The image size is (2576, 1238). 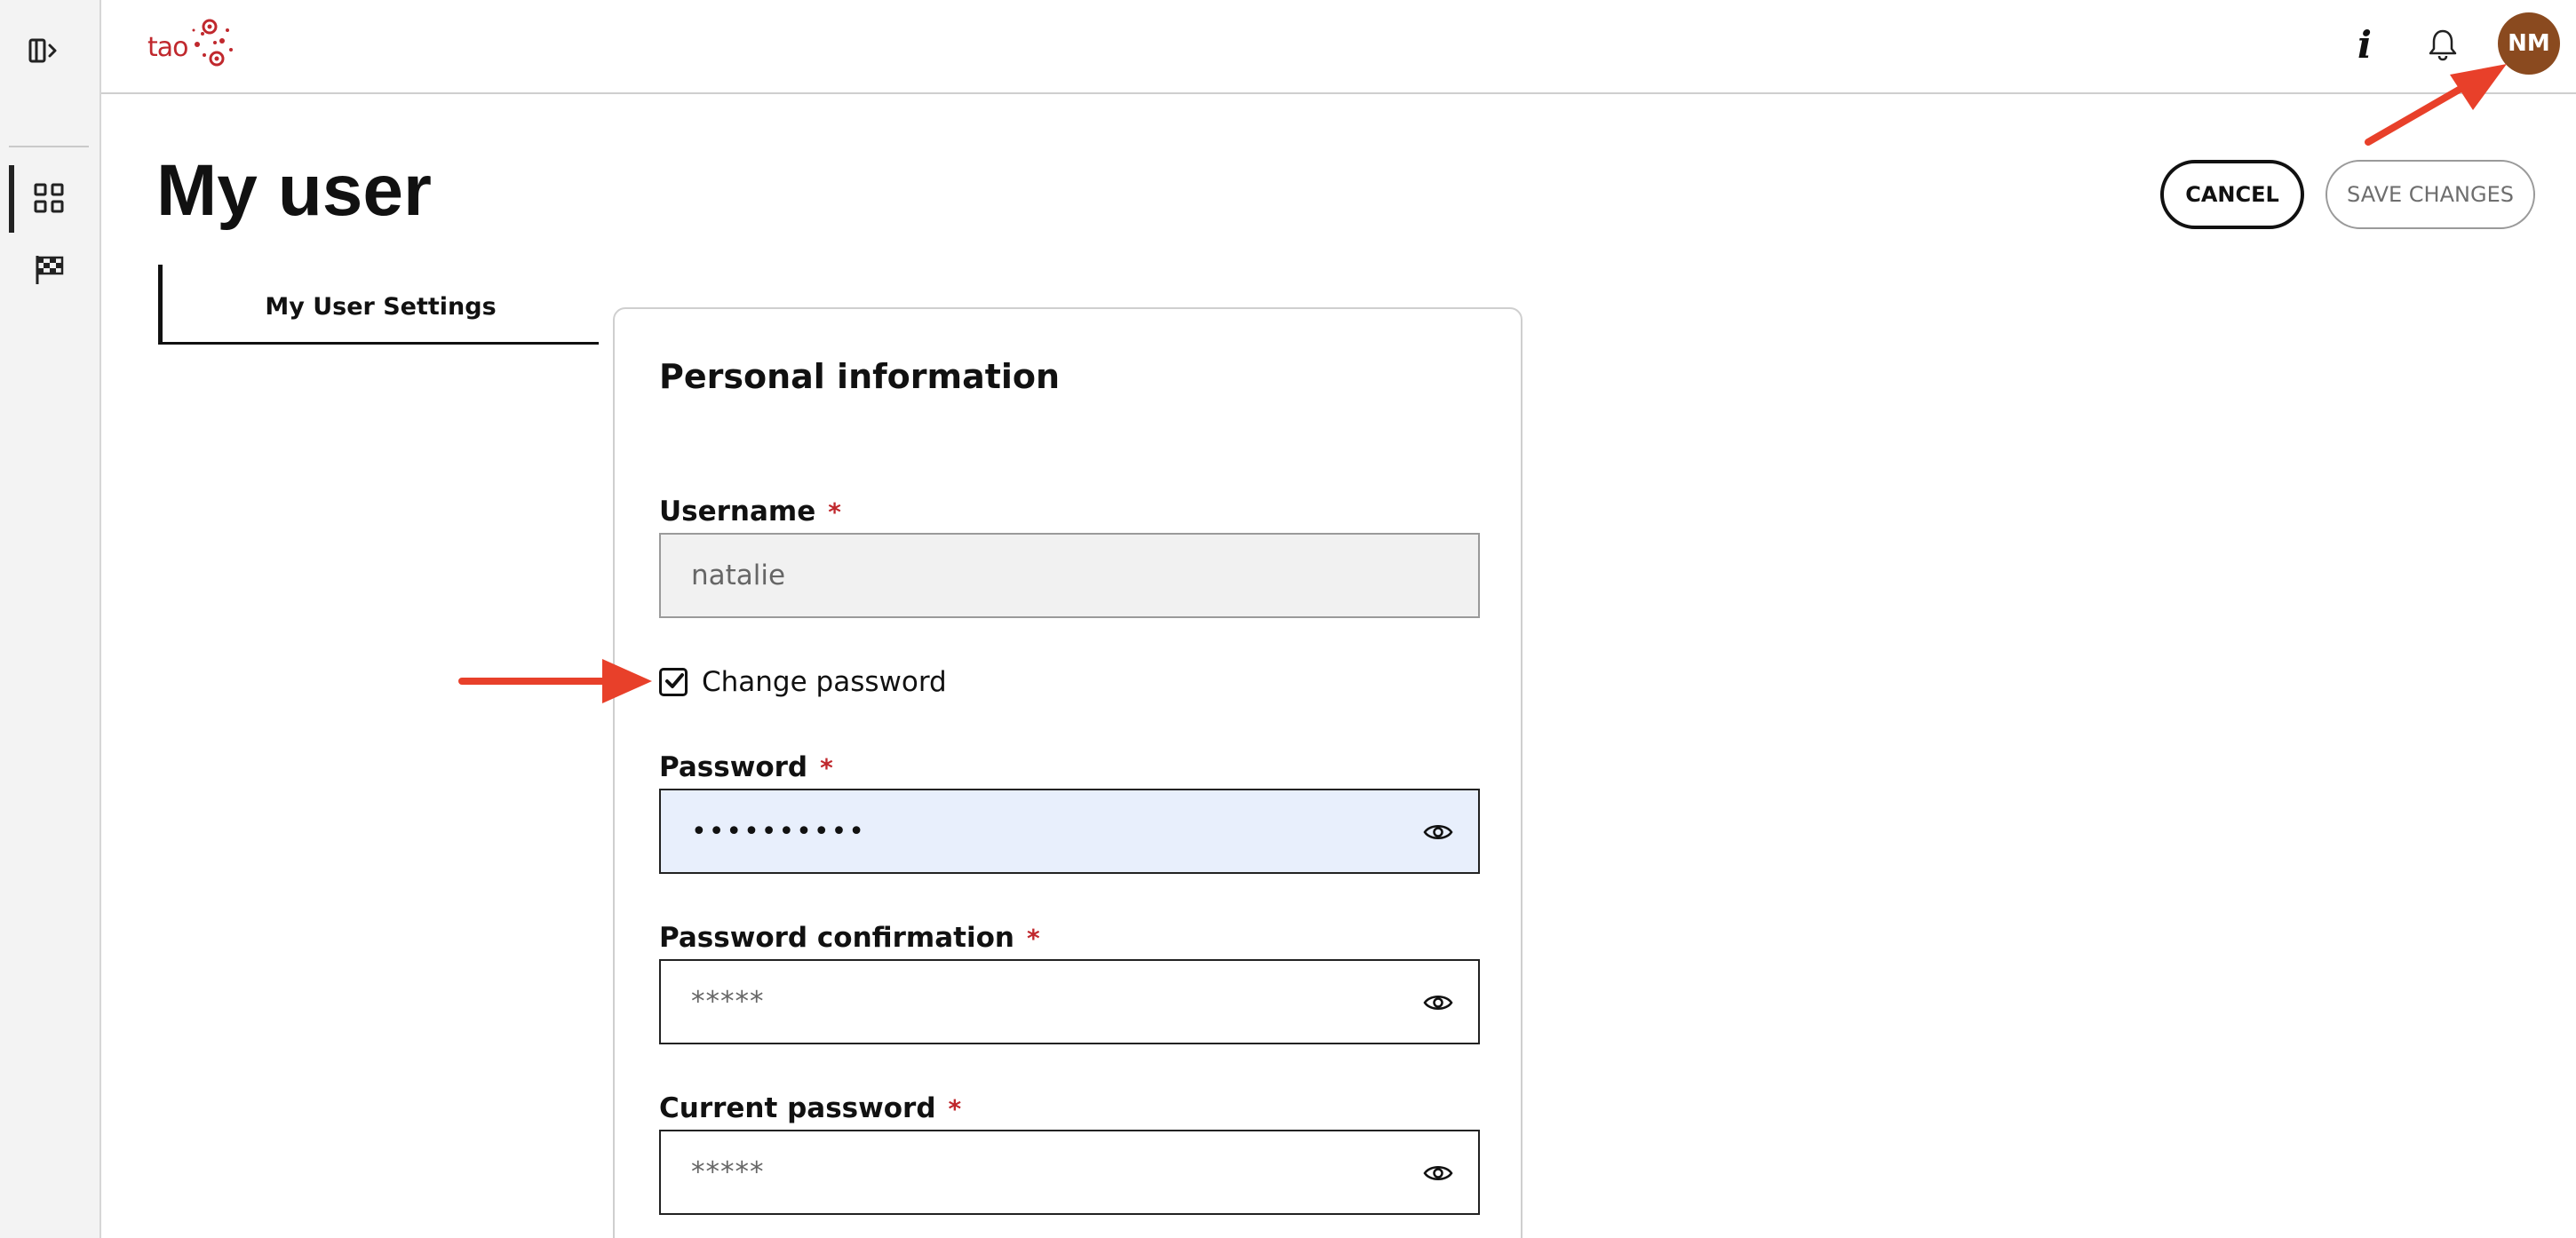 I want to click on rail-divider, so click(x=49, y=146).